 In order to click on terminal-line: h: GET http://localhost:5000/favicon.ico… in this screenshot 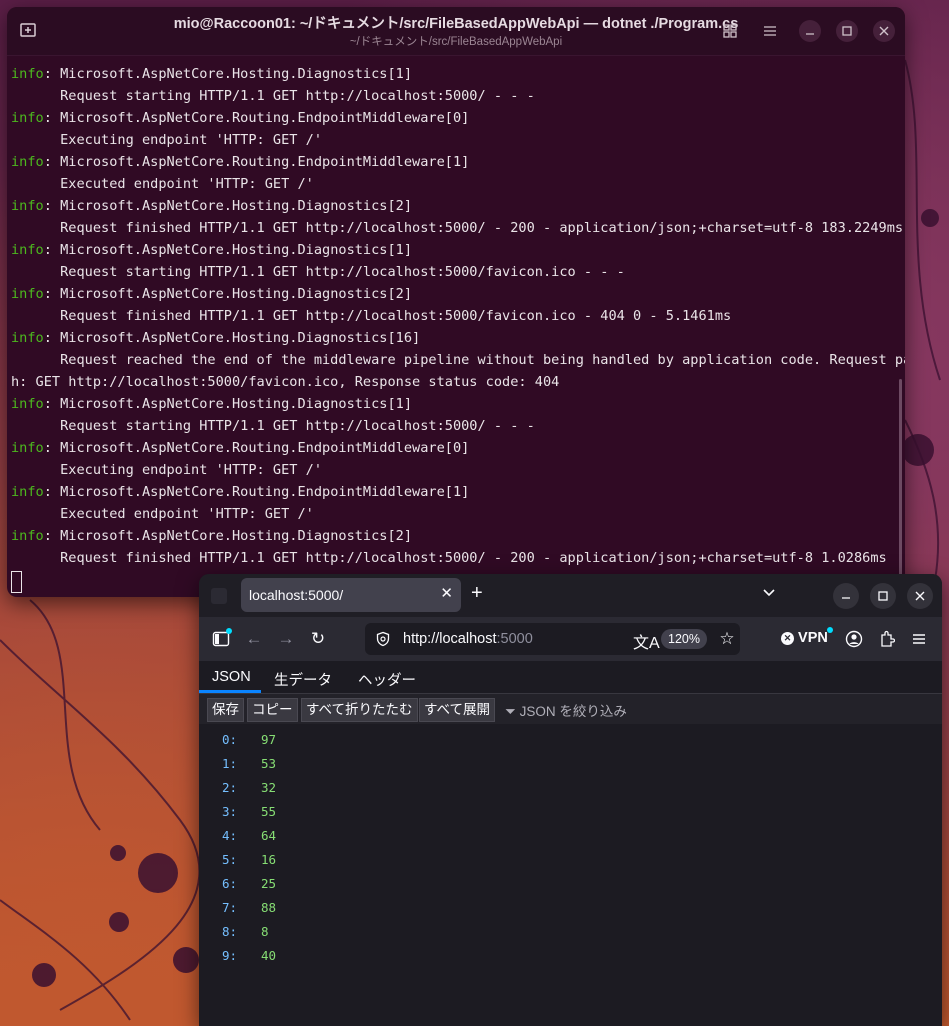, I will do `click(453, 382)`.